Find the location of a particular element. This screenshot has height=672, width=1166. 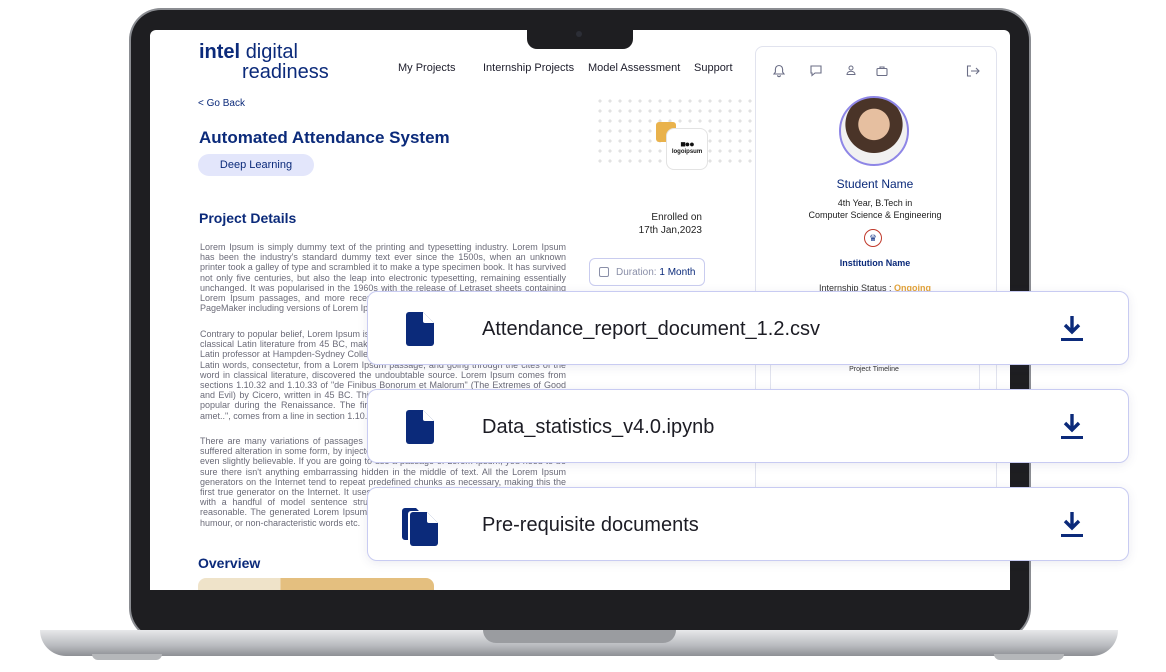

logo-text: logoipsum is located at coordinates (687, 152).